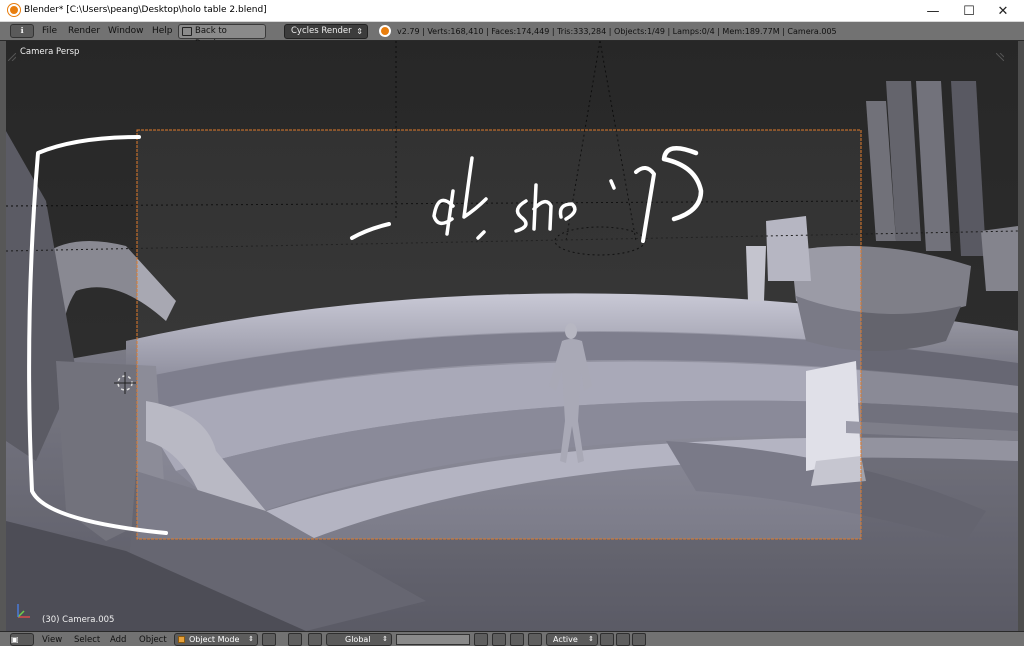  Describe the element at coordinates (295, 639) in the screenshot. I see `pivot-point-icon` at that location.